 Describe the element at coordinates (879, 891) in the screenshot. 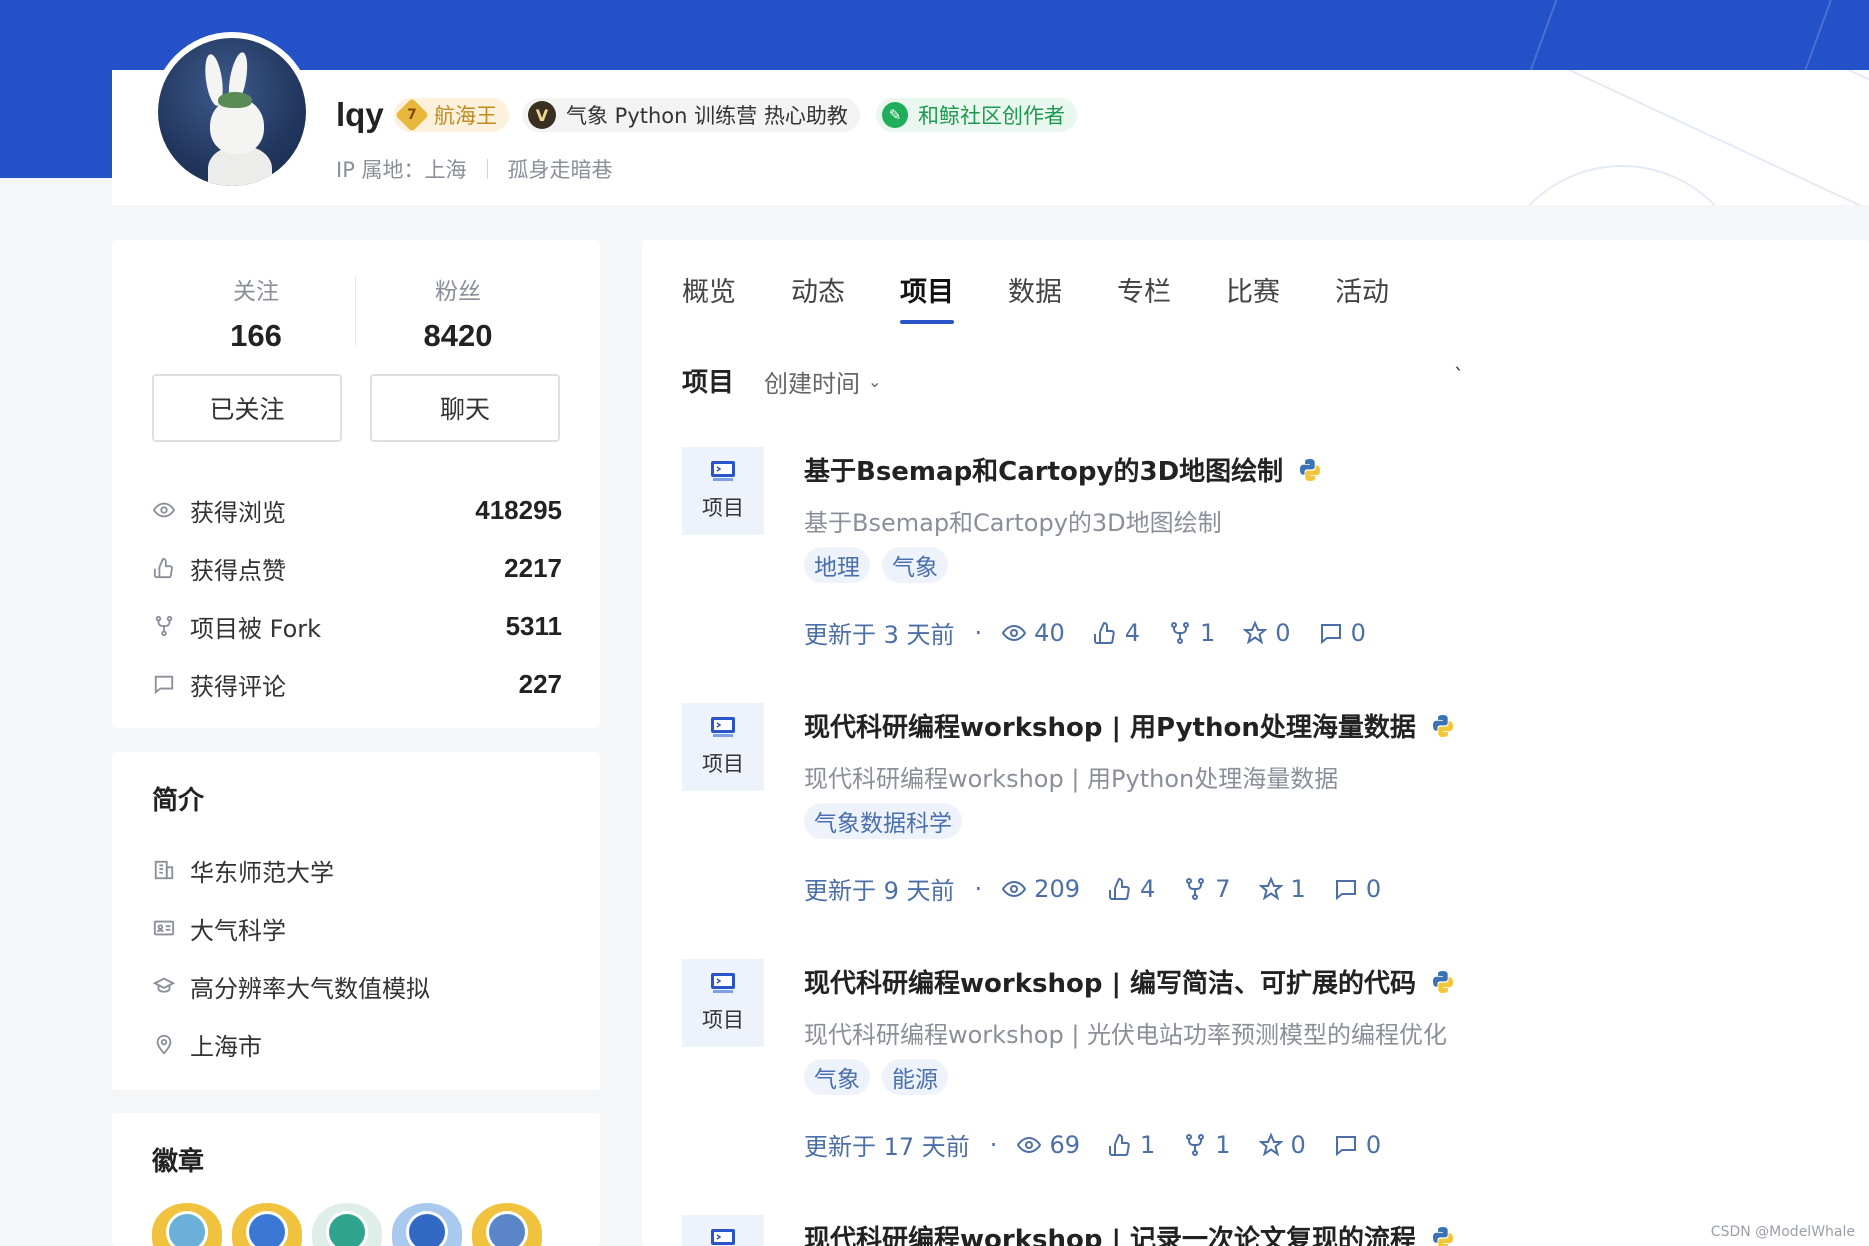

I see `updated-time: 更新于 9 天前` at that location.